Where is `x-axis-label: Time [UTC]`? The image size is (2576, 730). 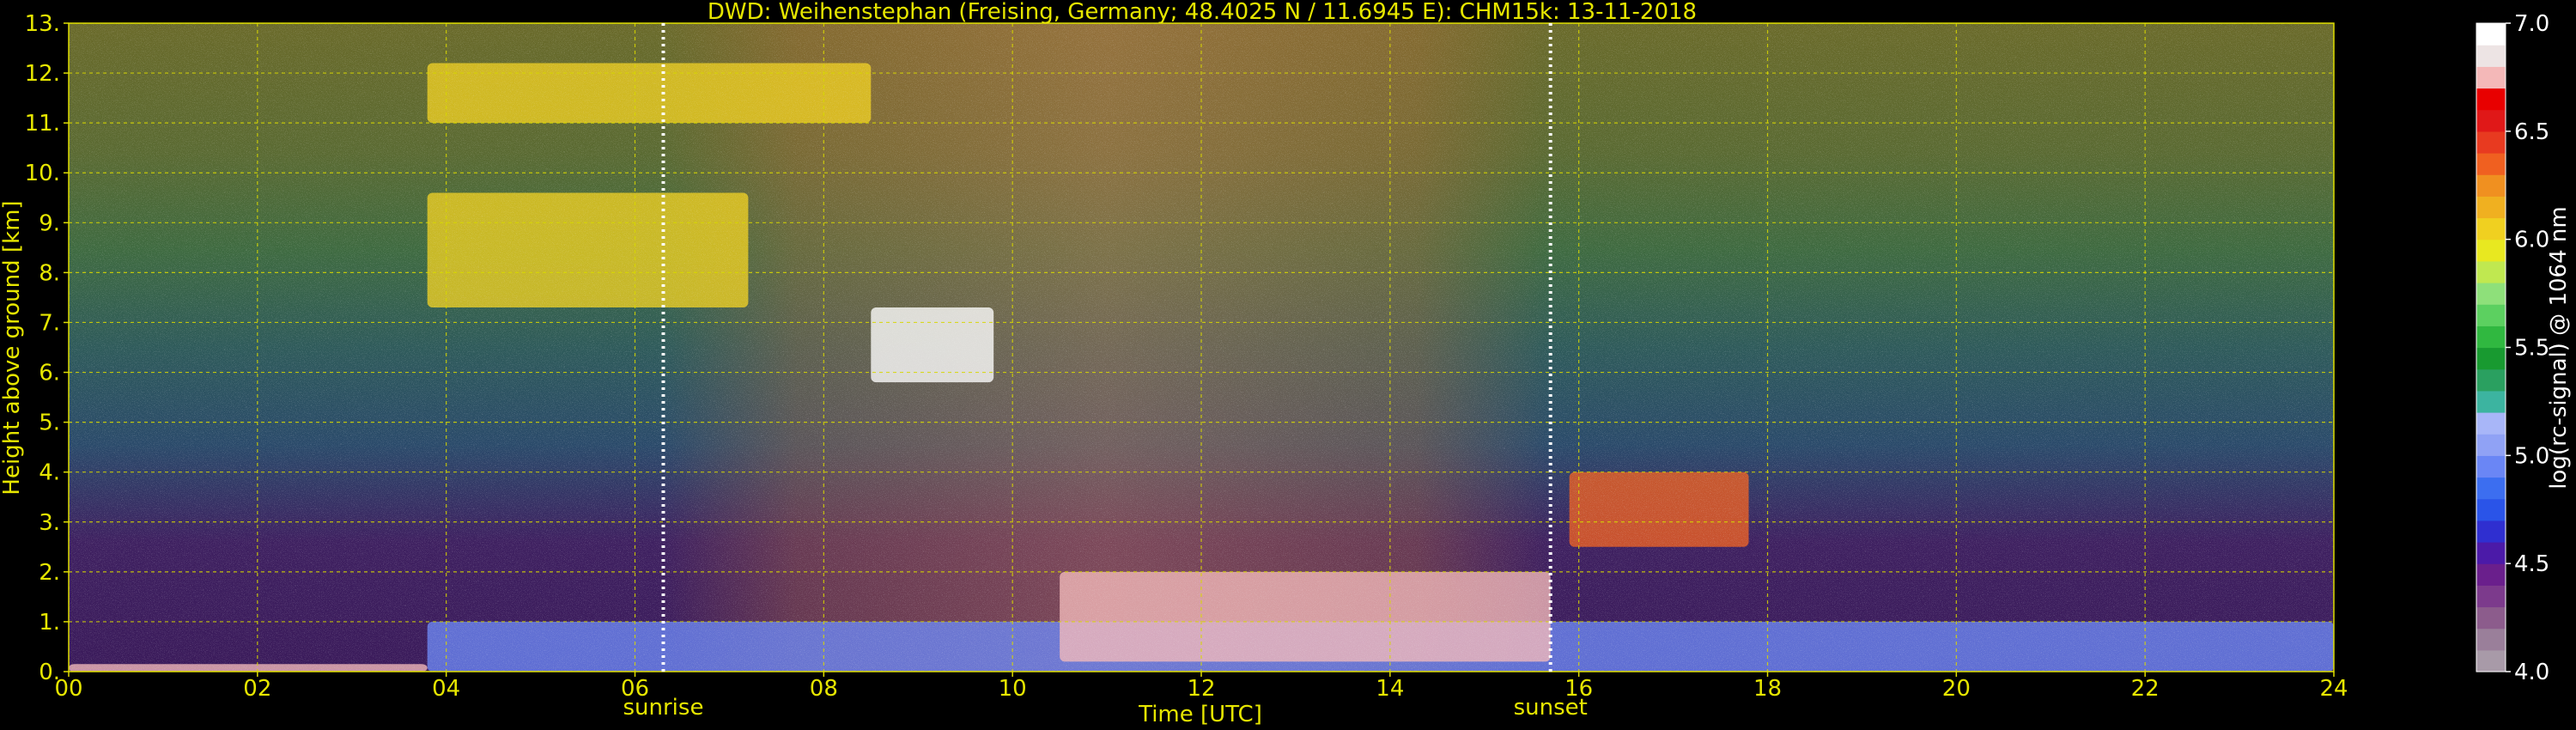 x-axis-label: Time [UTC] is located at coordinates (1200, 714).